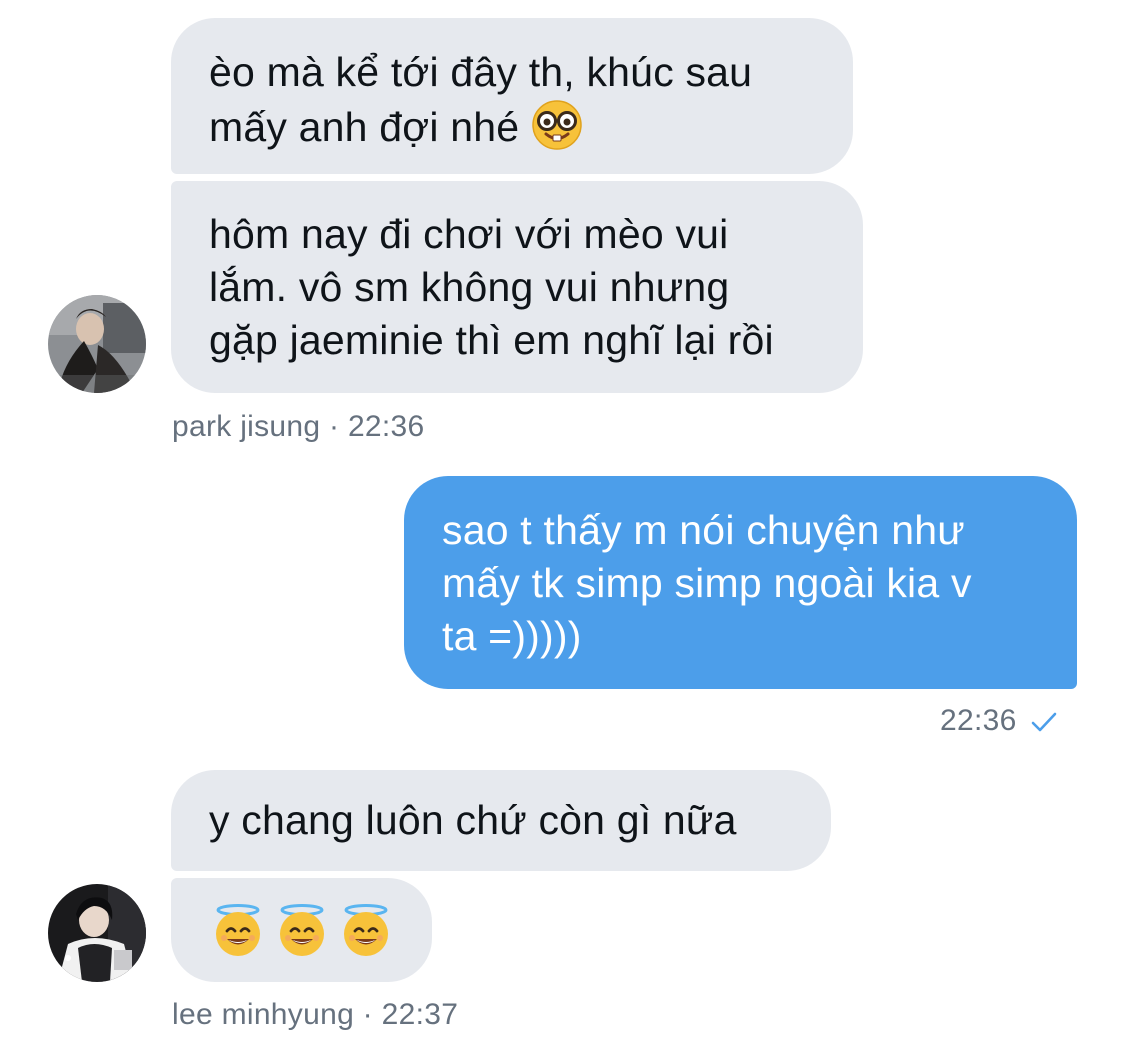  I want to click on message-text: sao t thấy m nói chuyện như, so click(703, 530).